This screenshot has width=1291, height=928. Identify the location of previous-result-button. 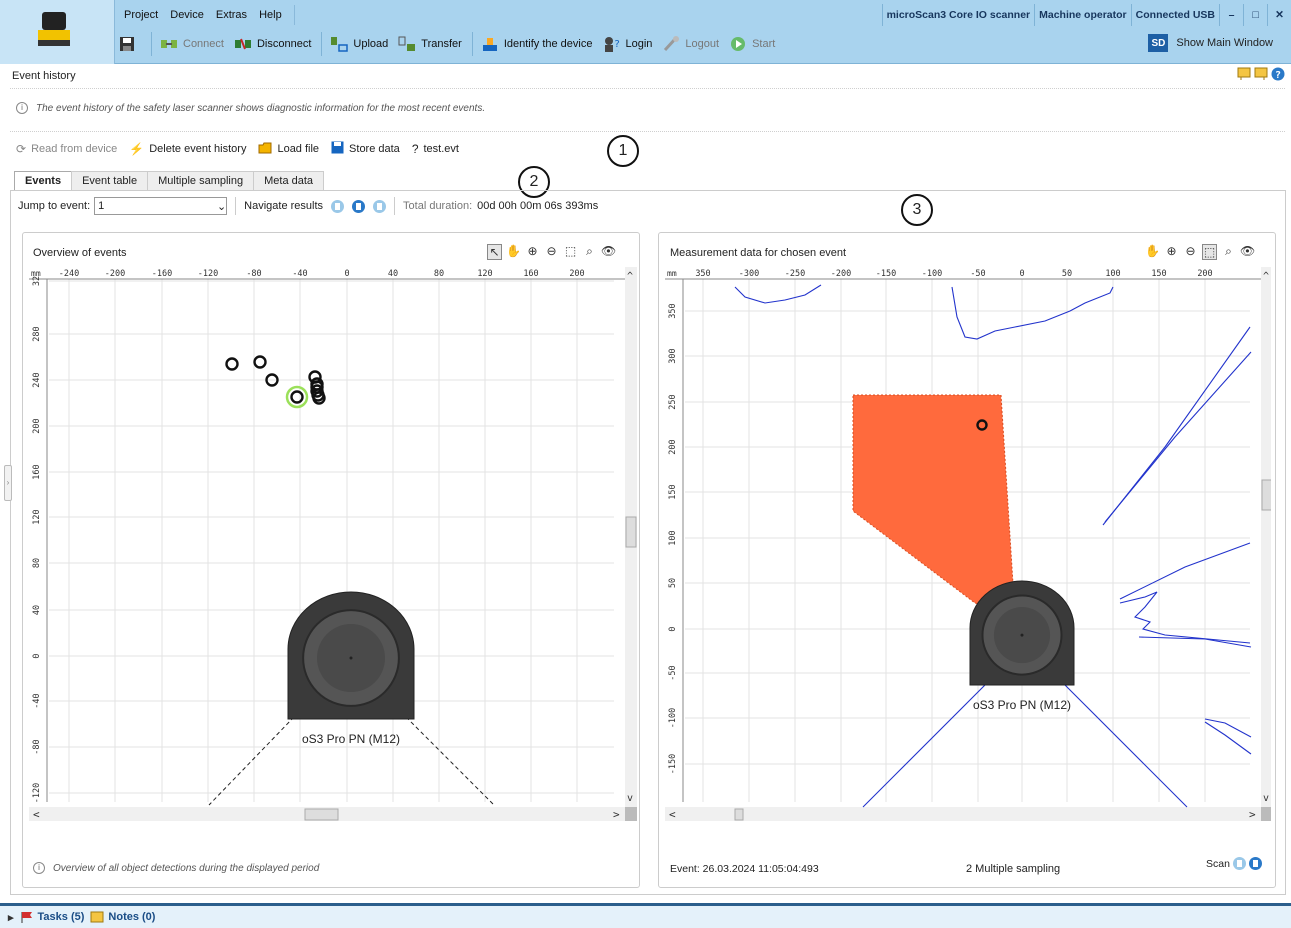
(338, 206).